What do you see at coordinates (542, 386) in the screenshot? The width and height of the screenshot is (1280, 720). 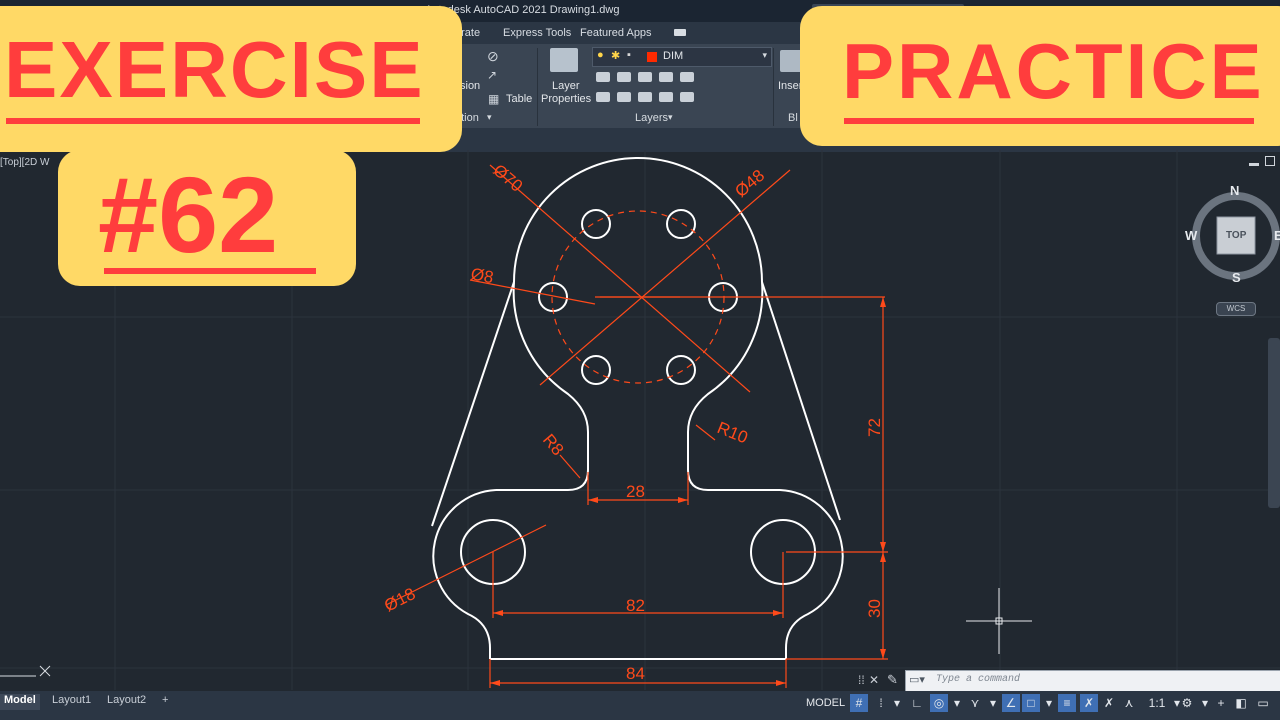 I see `left-neck` at bounding box center [542, 386].